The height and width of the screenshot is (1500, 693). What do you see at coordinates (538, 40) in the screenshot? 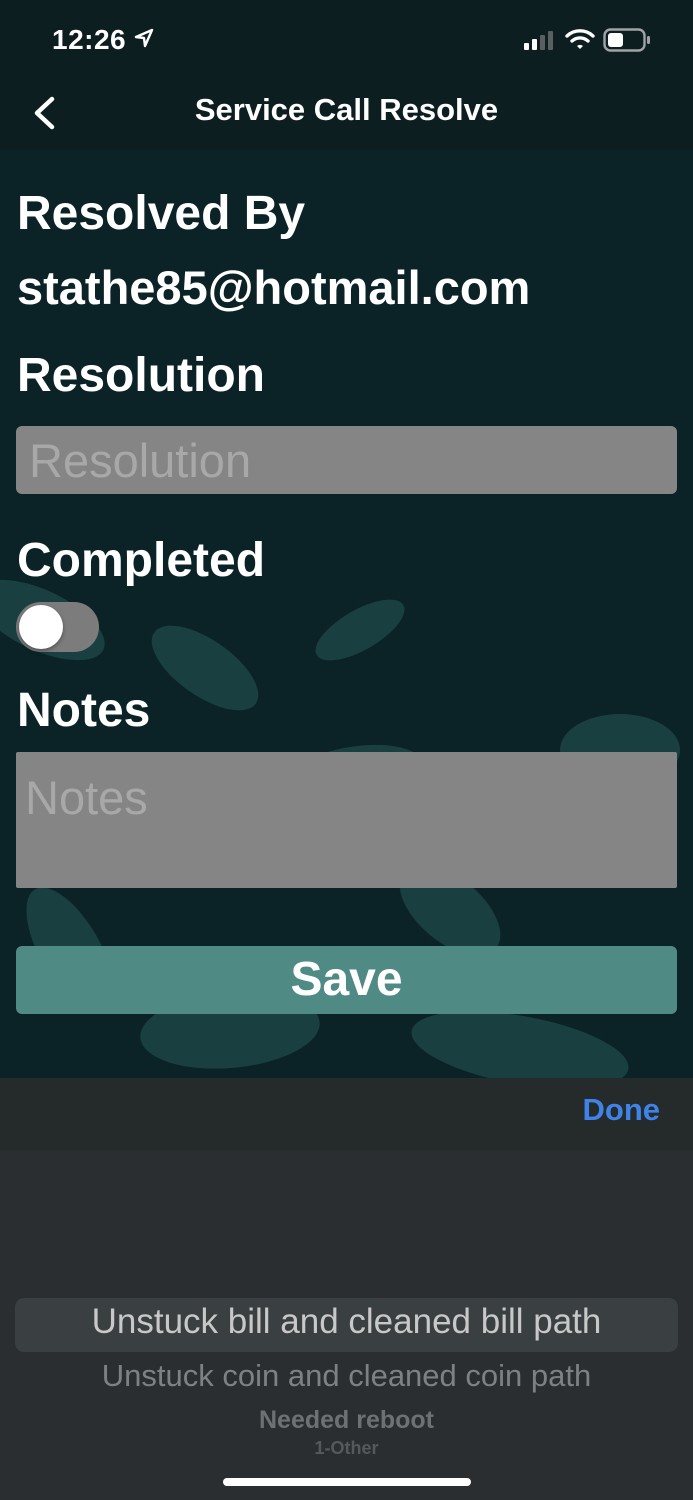
I see `signal-icon` at bounding box center [538, 40].